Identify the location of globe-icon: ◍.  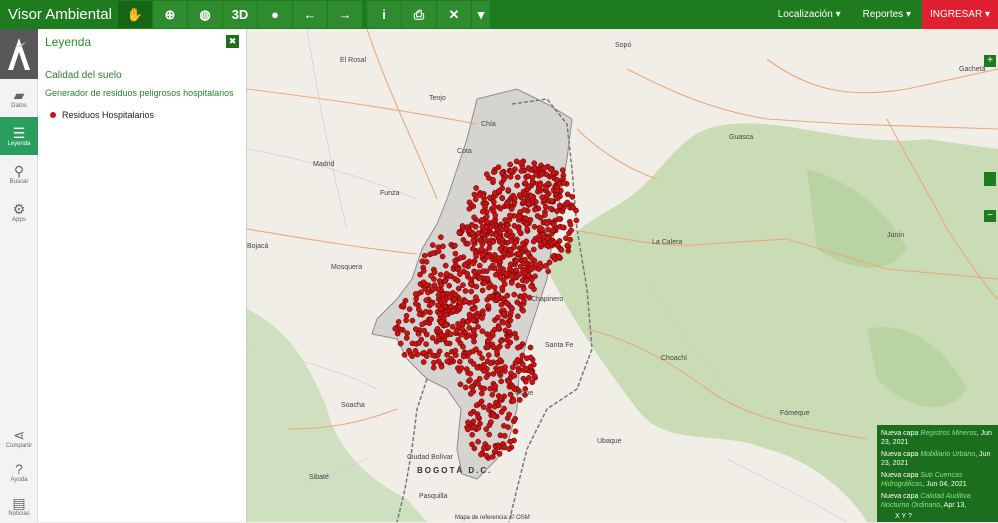
(205, 14).